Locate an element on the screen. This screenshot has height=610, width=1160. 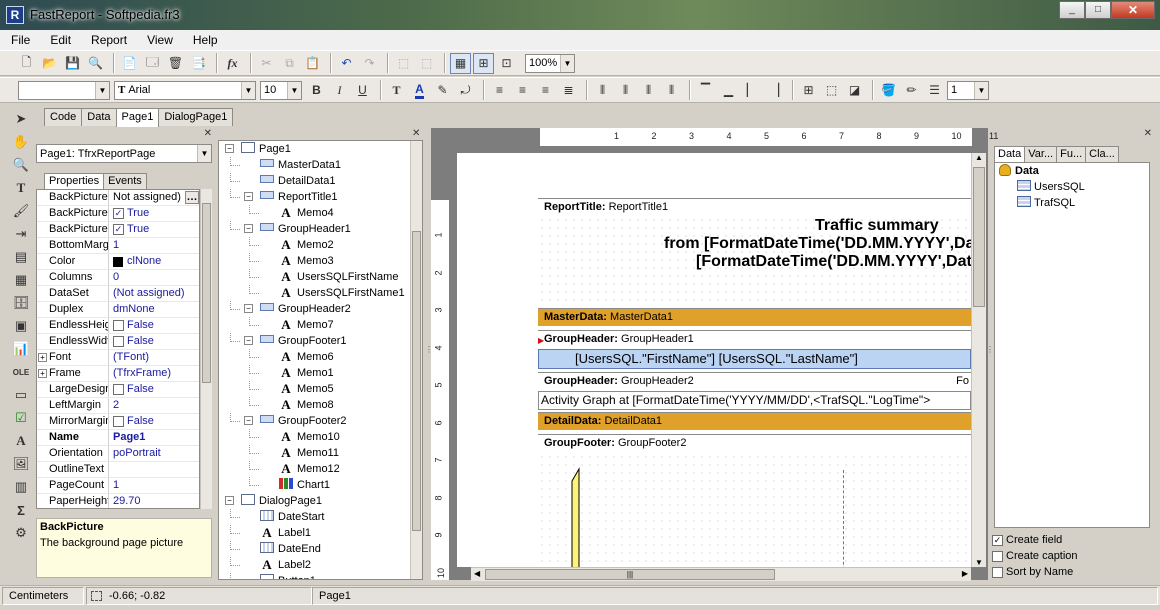
paste-icon: 📋 is located at coordinates (312, 63).